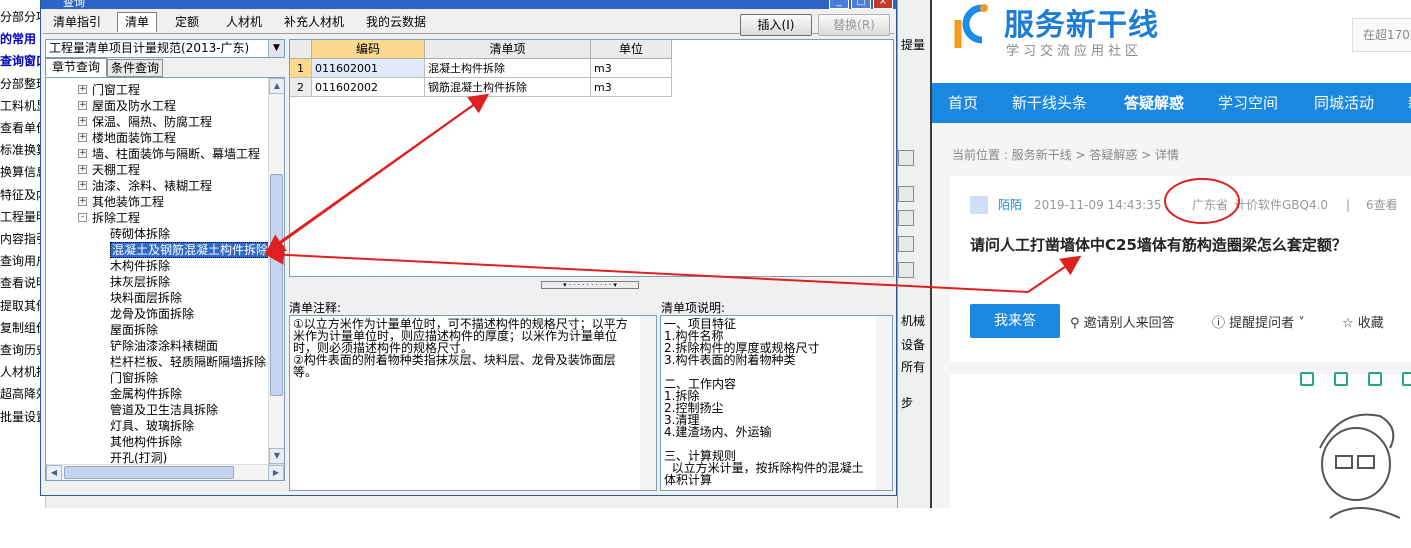 The height and width of the screenshot is (548, 1411). What do you see at coordinates (54, 472) in the screenshot?
I see `scroll-left-icon: ◀` at bounding box center [54, 472].